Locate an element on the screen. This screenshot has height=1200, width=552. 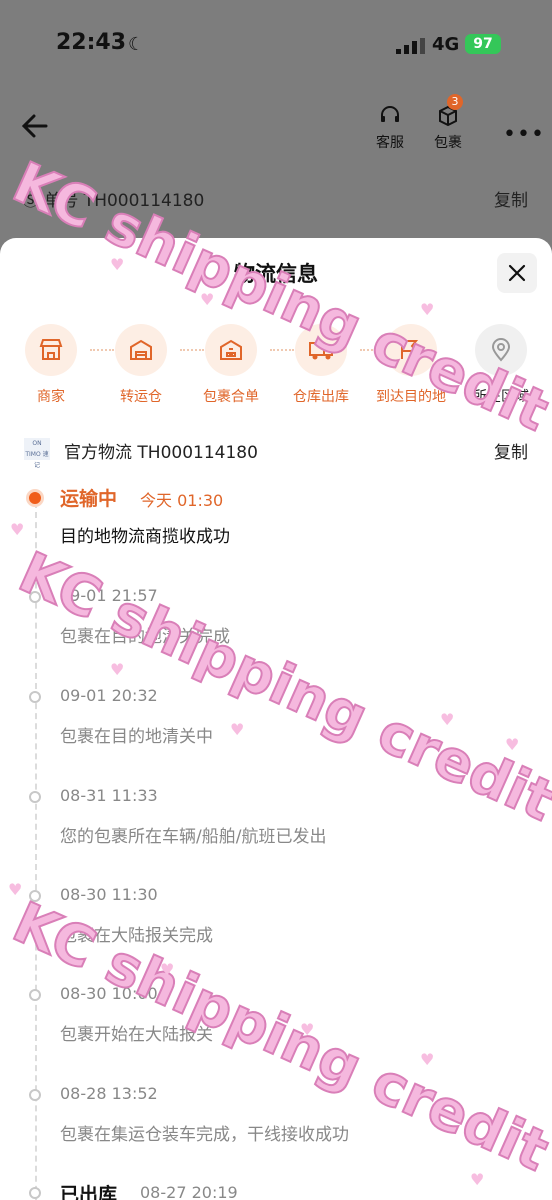
close-button is located at coordinates (517, 273).